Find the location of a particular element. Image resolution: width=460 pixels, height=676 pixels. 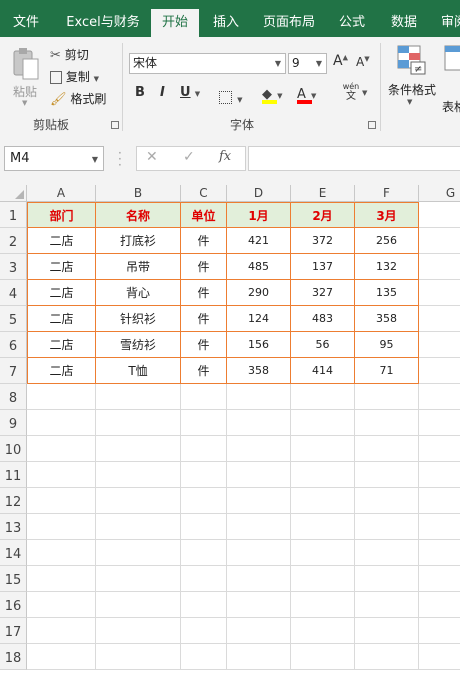

tab-excel-finance: Excel与财务 is located at coordinates (103, 18).